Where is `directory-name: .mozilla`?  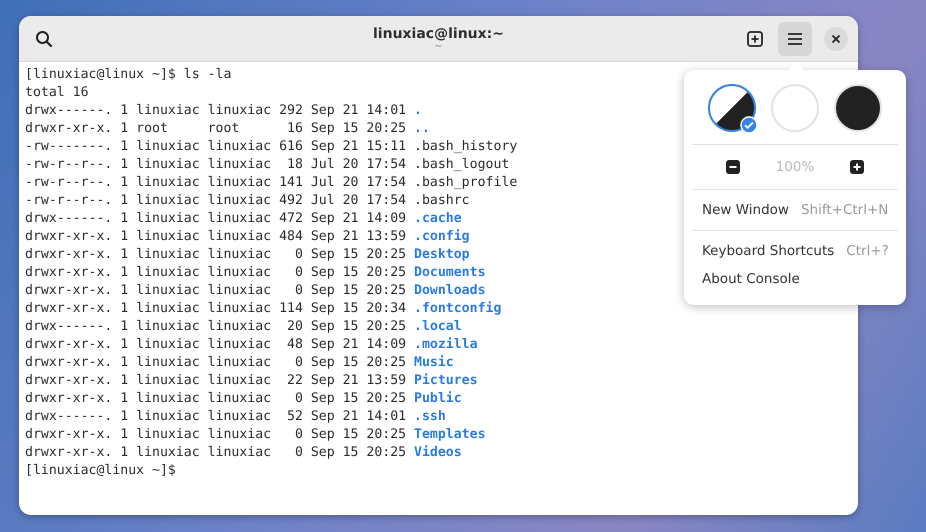 directory-name: .mozilla is located at coordinates (446, 345).